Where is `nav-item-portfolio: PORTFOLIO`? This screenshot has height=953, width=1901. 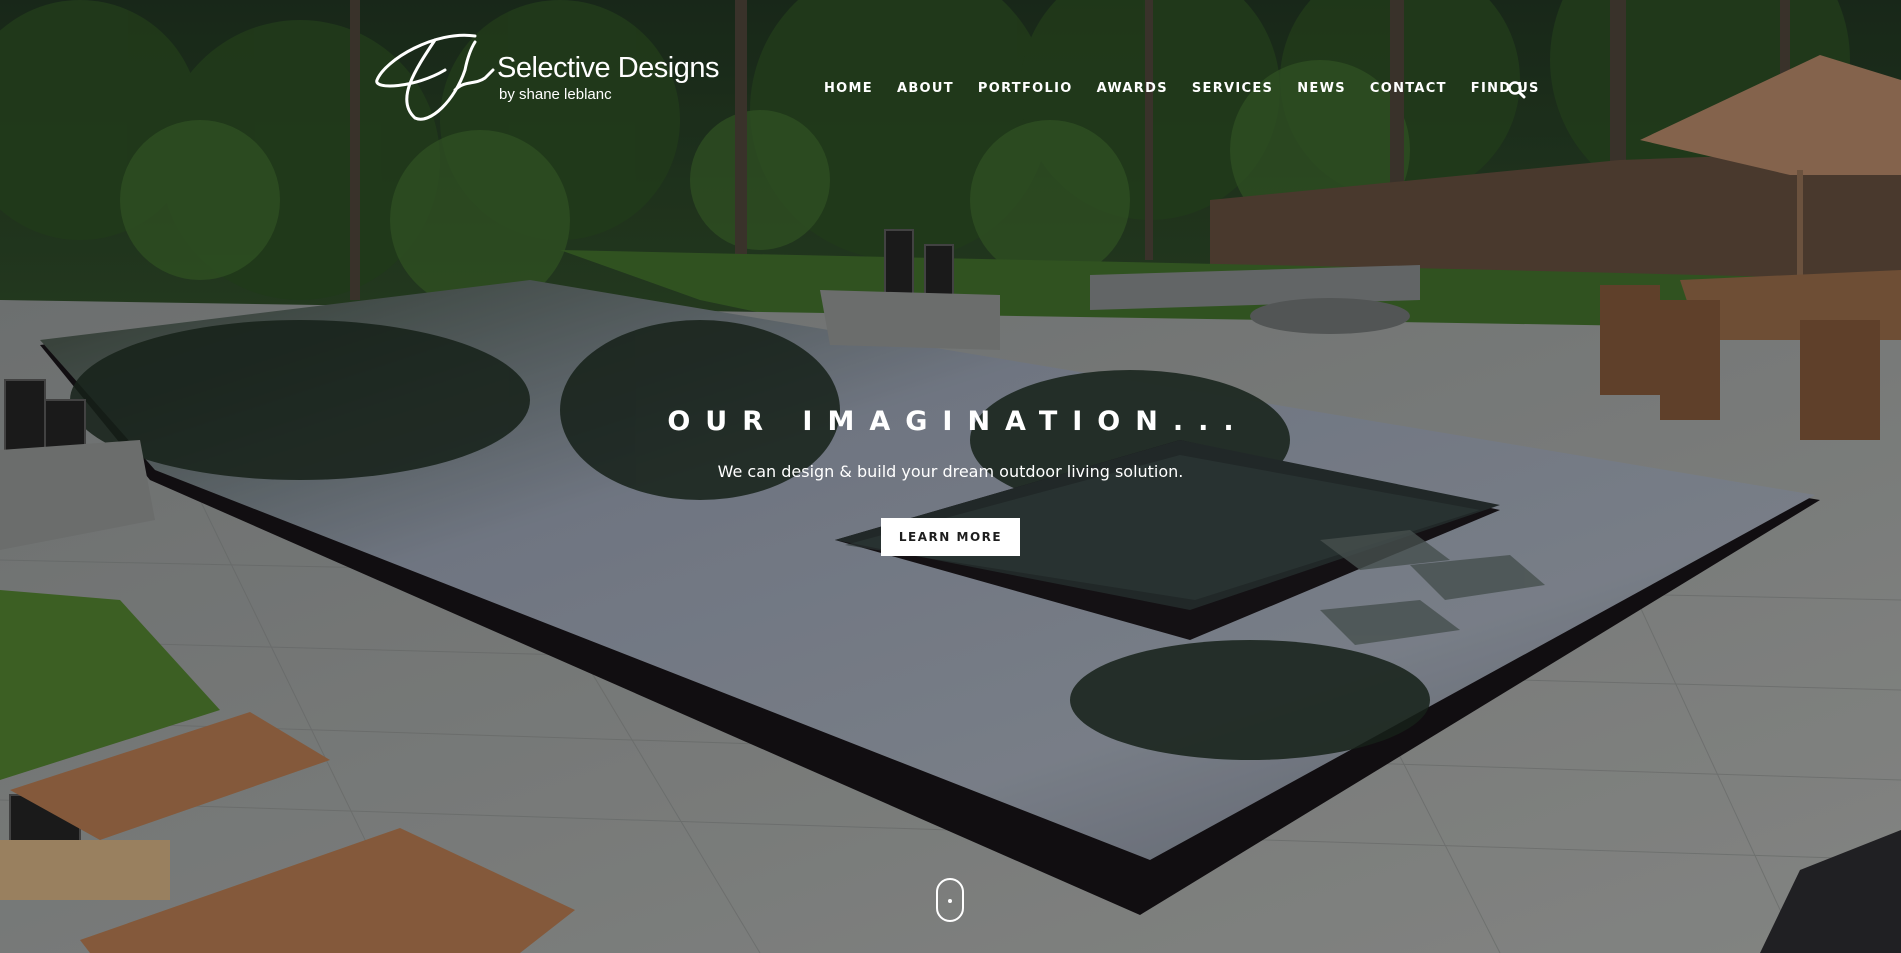
nav-item-portfolio: PORTFOLIO is located at coordinates (1025, 88).